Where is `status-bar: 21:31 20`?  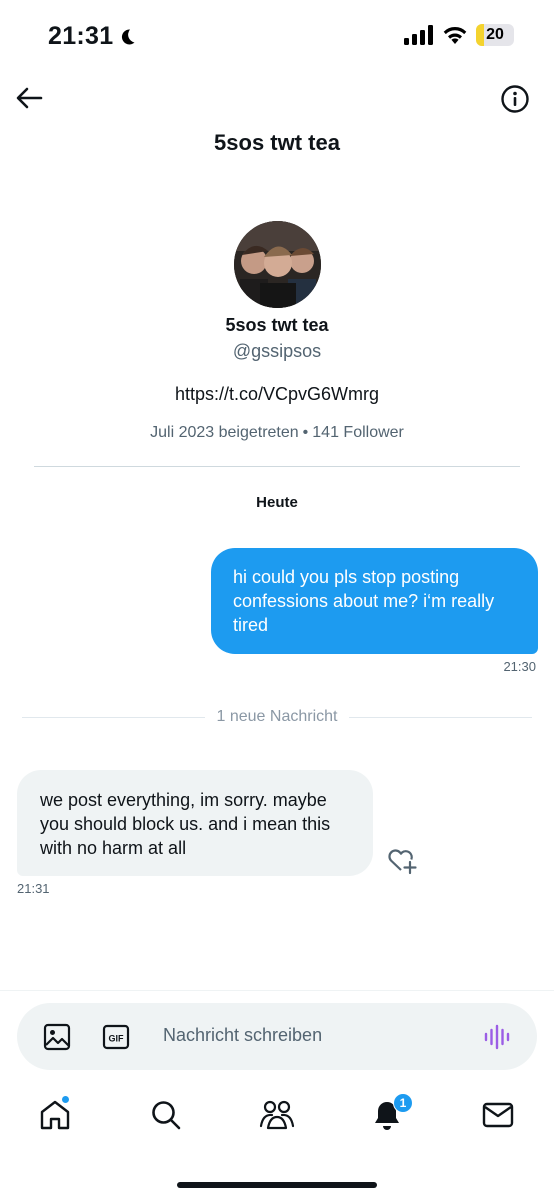 status-bar: 21:31 20 is located at coordinates (277, 37).